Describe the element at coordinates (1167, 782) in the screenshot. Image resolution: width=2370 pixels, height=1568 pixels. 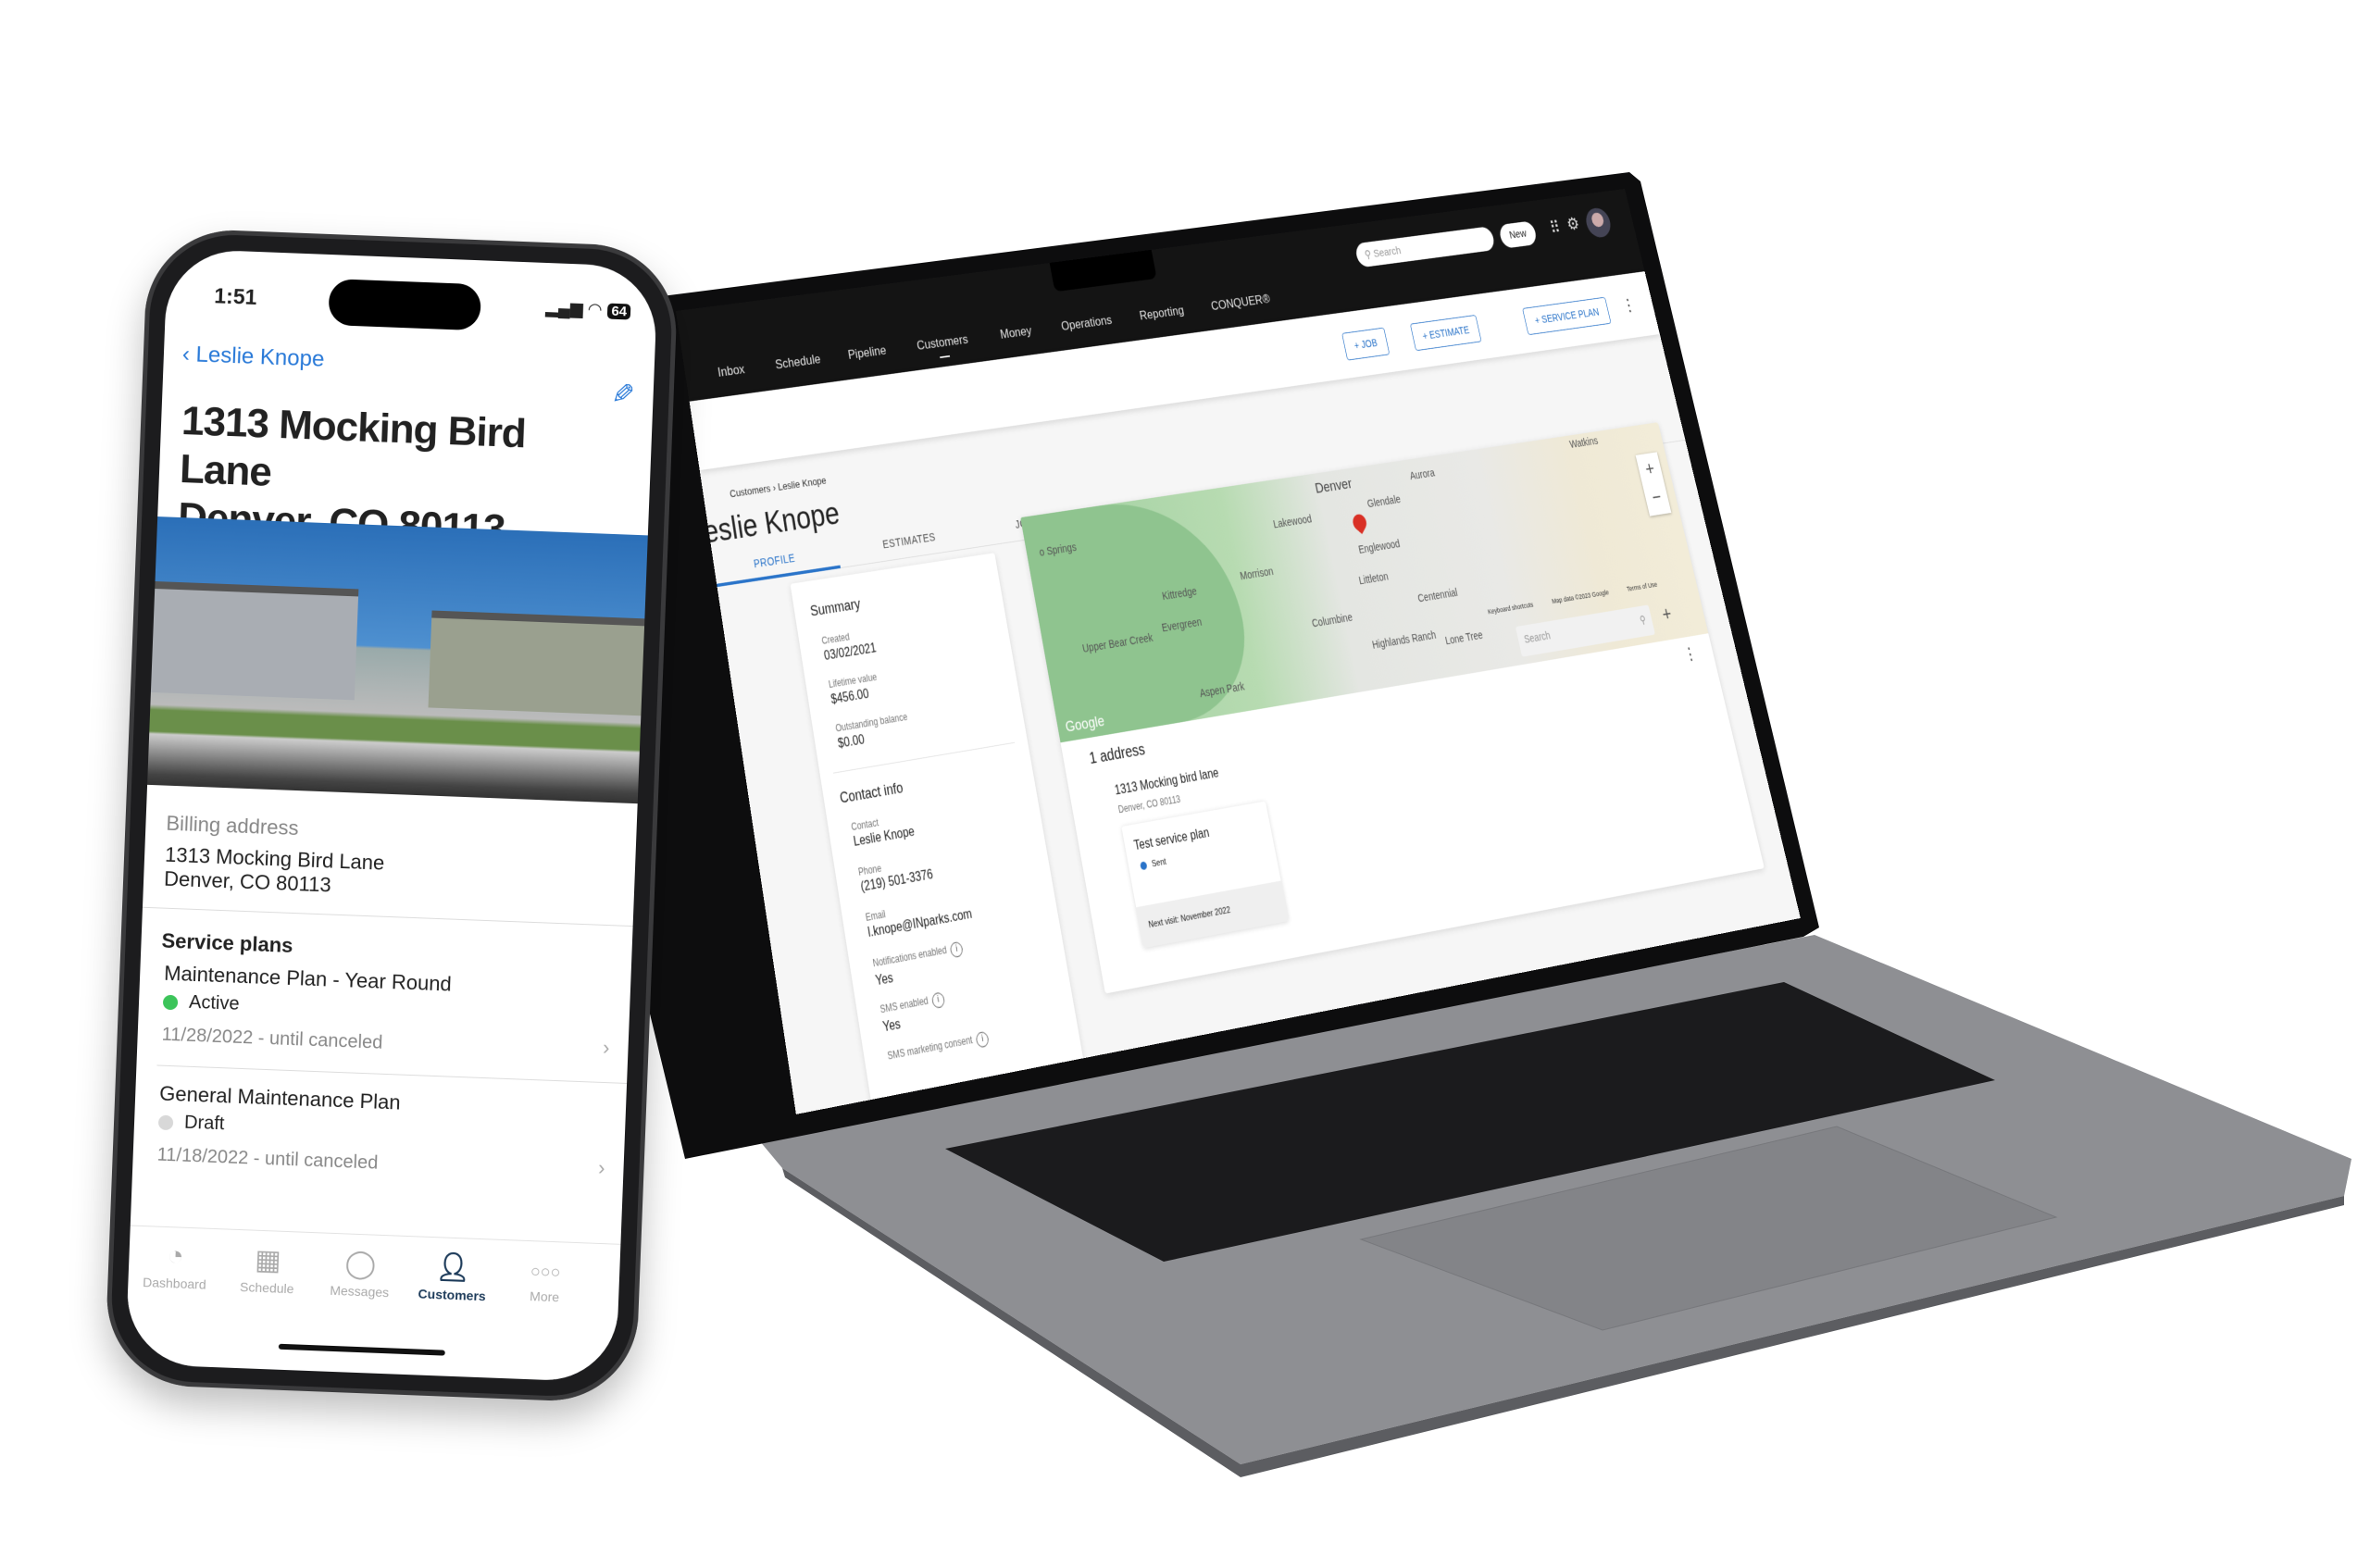
I see `address-street: 1313 Mocking bird lane` at that location.